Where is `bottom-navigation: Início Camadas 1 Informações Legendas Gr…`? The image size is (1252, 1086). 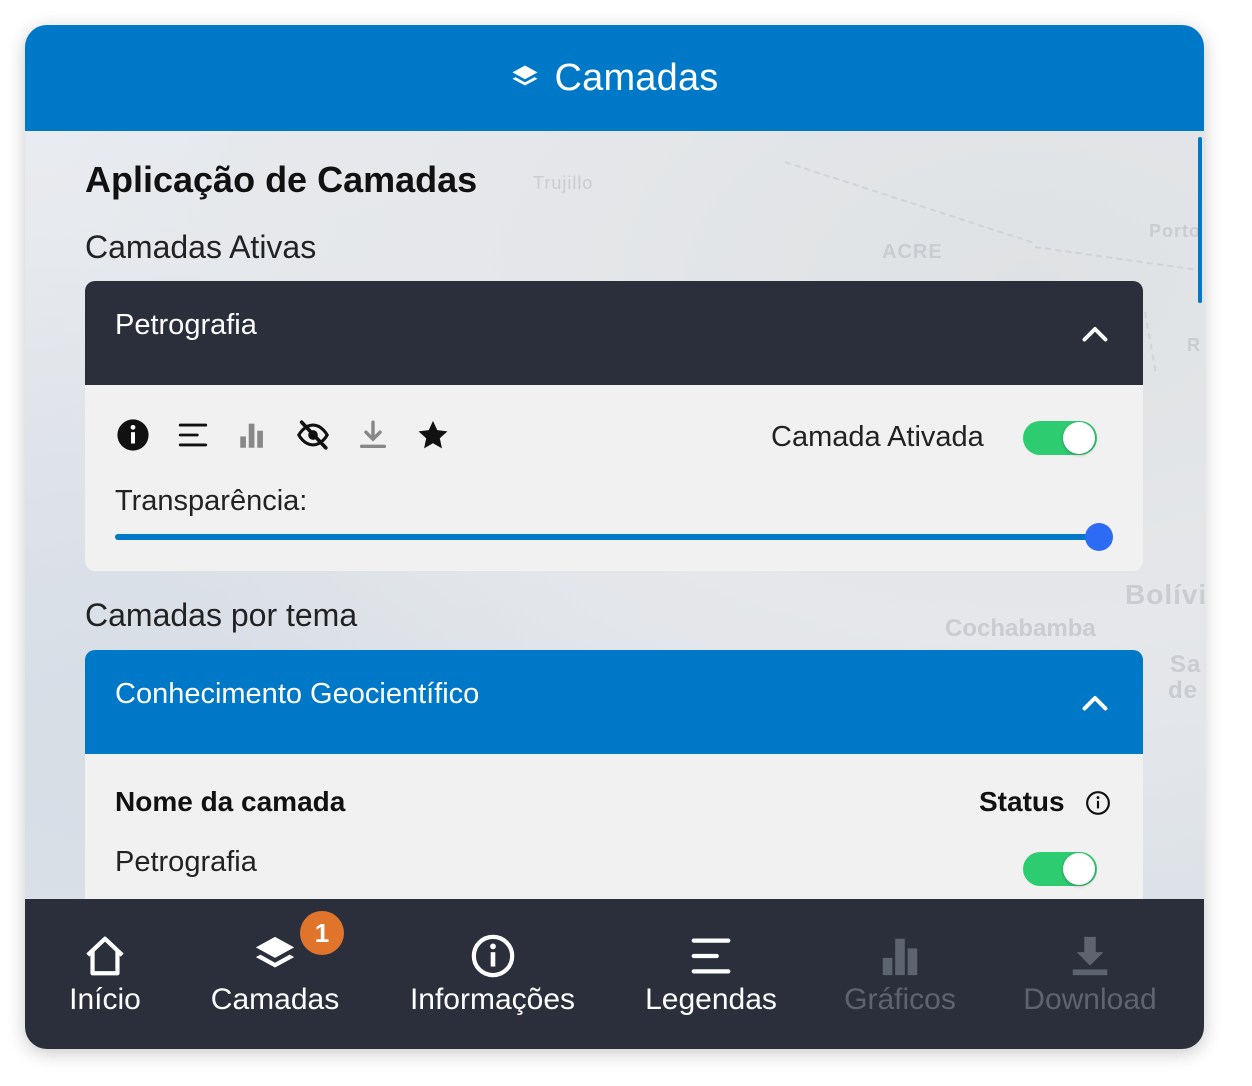
bottom-navigation: Início Camadas 1 Informações Legendas Gr… is located at coordinates (614, 974).